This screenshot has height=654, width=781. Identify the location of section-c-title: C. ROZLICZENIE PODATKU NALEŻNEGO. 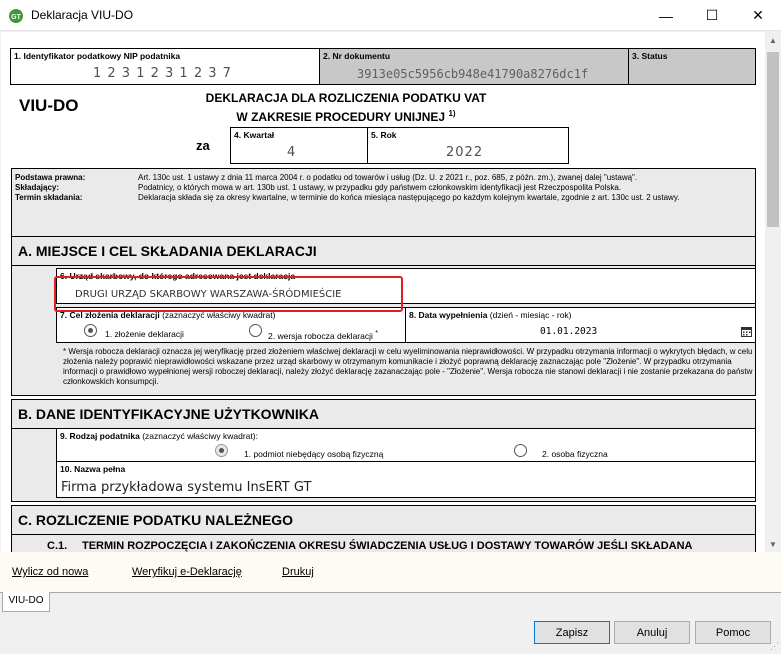
(156, 520).